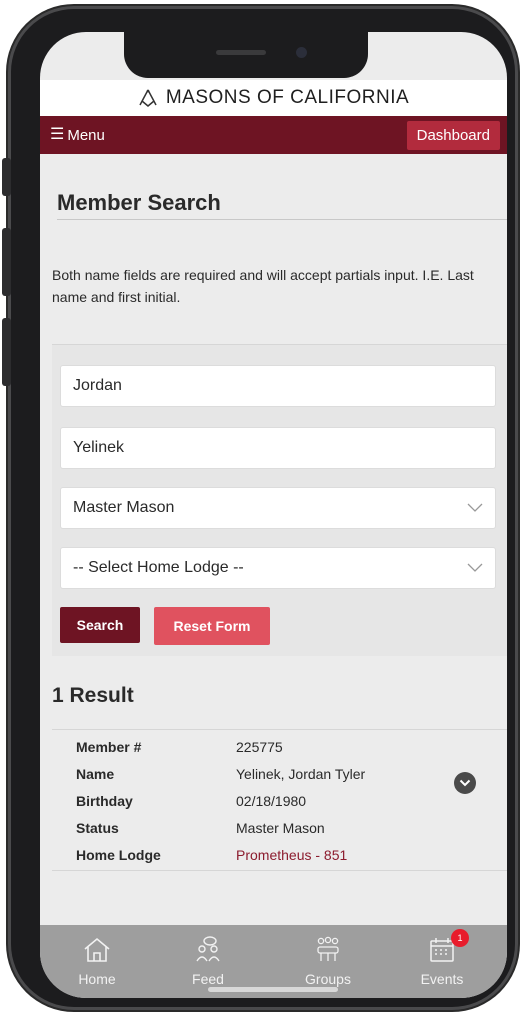 Image resolution: width=523 pixels, height=1016 pixels. Describe the element at coordinates (148, 98) in the screenshot. I see `square-and-compass-icon` at that location.